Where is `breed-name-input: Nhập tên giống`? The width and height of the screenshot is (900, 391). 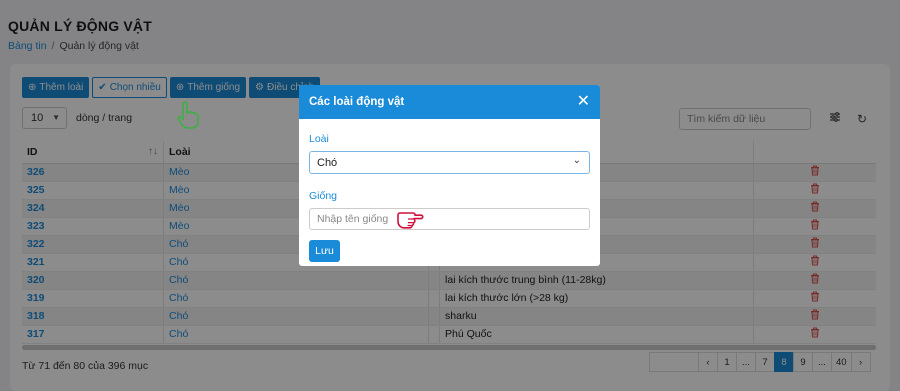
breed-name-input: Nhập tên giống is located at coordinates (449, 219).